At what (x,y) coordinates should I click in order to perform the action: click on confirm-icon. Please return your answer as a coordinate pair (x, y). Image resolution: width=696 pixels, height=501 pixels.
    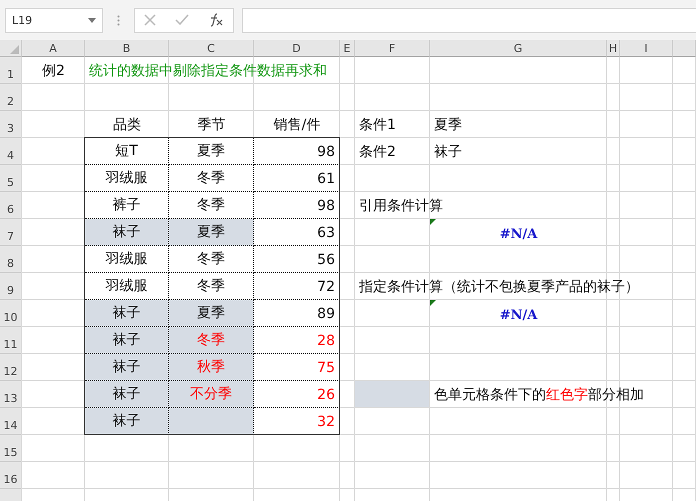
    Looking at the image, I should click on (181, 20).